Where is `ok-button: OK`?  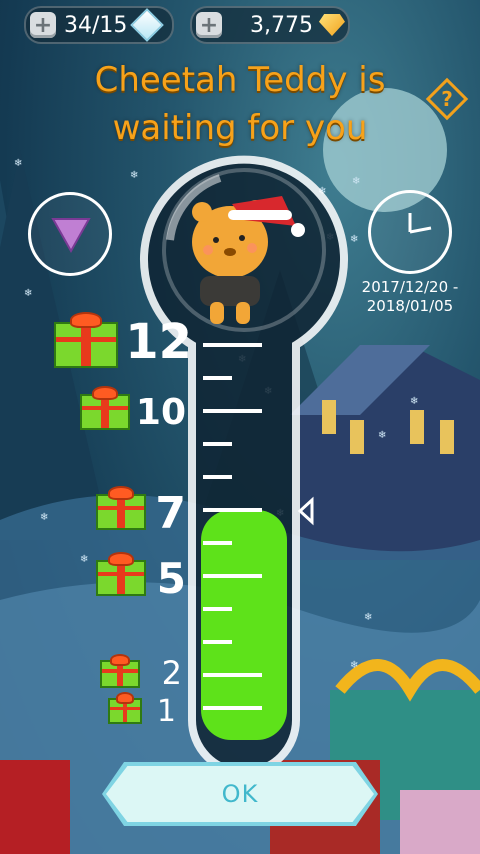 ok-button: OK is located at coordinates (240, 794).